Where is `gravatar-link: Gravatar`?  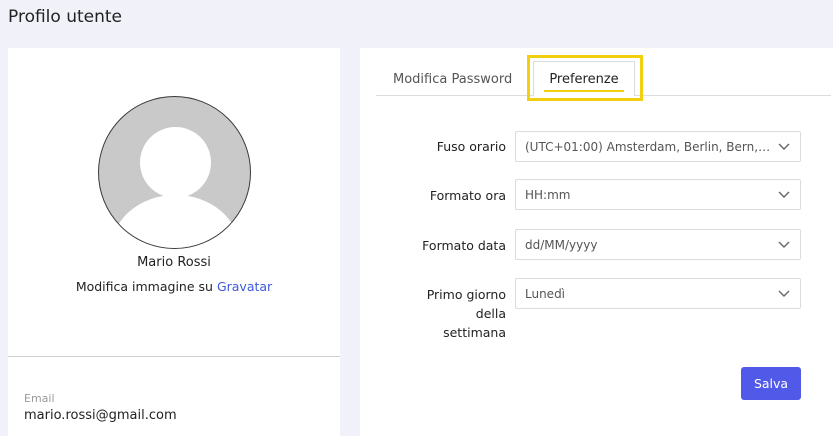 gravatar-link: Gravatar is located at coordinates (244, 286).